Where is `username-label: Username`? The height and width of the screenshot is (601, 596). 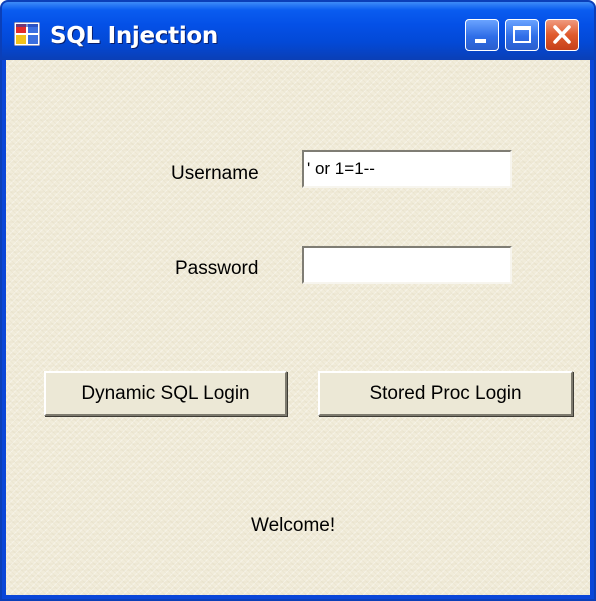 username-label: Username is located at coordinates (215, 173).